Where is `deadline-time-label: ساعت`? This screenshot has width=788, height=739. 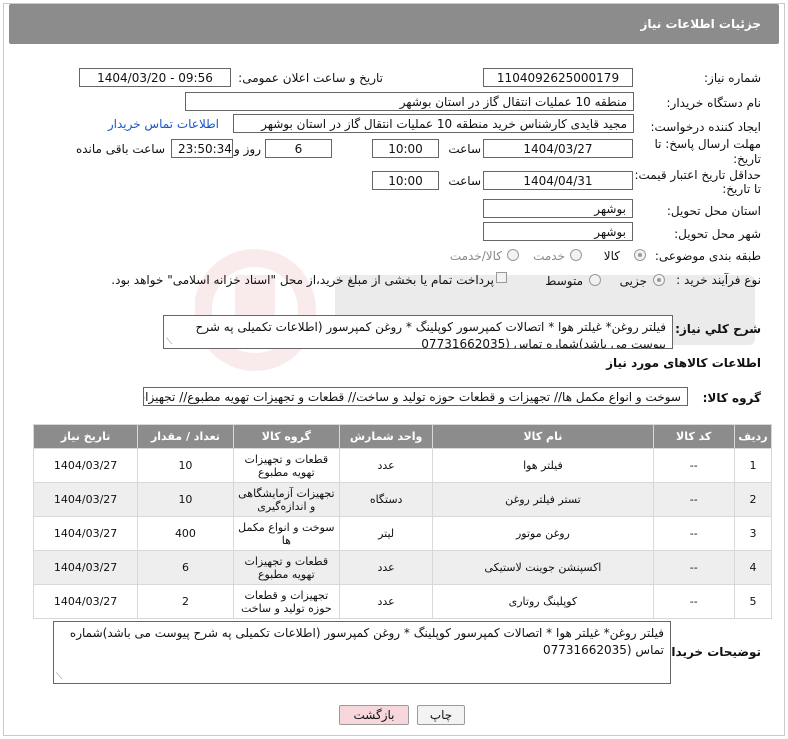 deadline-time-label: ساعت is located at coordinates (464, 149).